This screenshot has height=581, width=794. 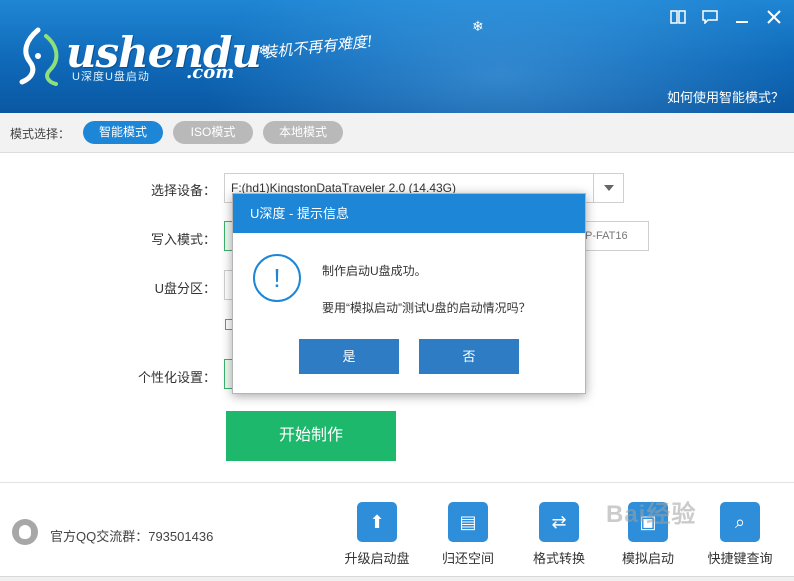 What do you see at coordinates (377, 558) in the screenshot?
I see `tool-label: 升级启动盘` at bounding box center [377, 558].